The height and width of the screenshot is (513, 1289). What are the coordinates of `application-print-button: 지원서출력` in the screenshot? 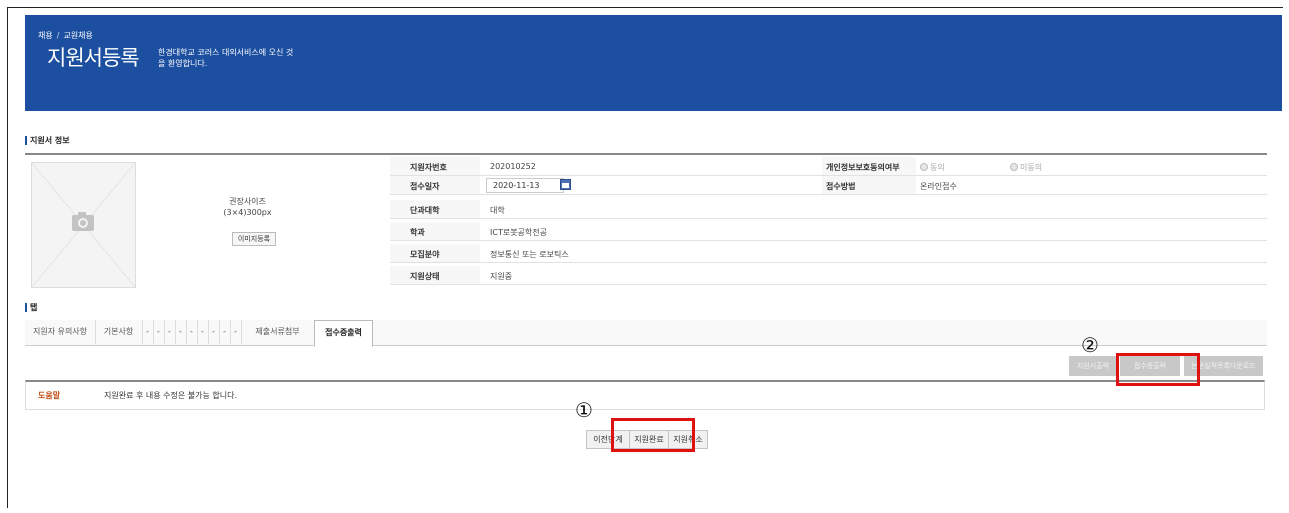 It's located at (1093, 366).